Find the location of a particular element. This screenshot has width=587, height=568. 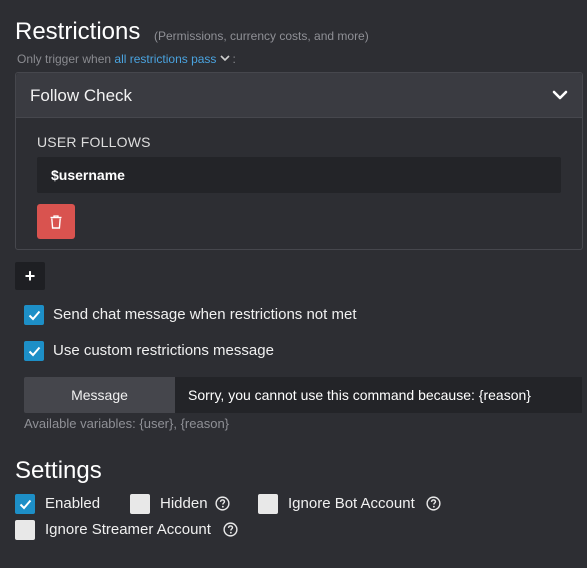

settings-title: Settings is located at coordinates (58, 470).